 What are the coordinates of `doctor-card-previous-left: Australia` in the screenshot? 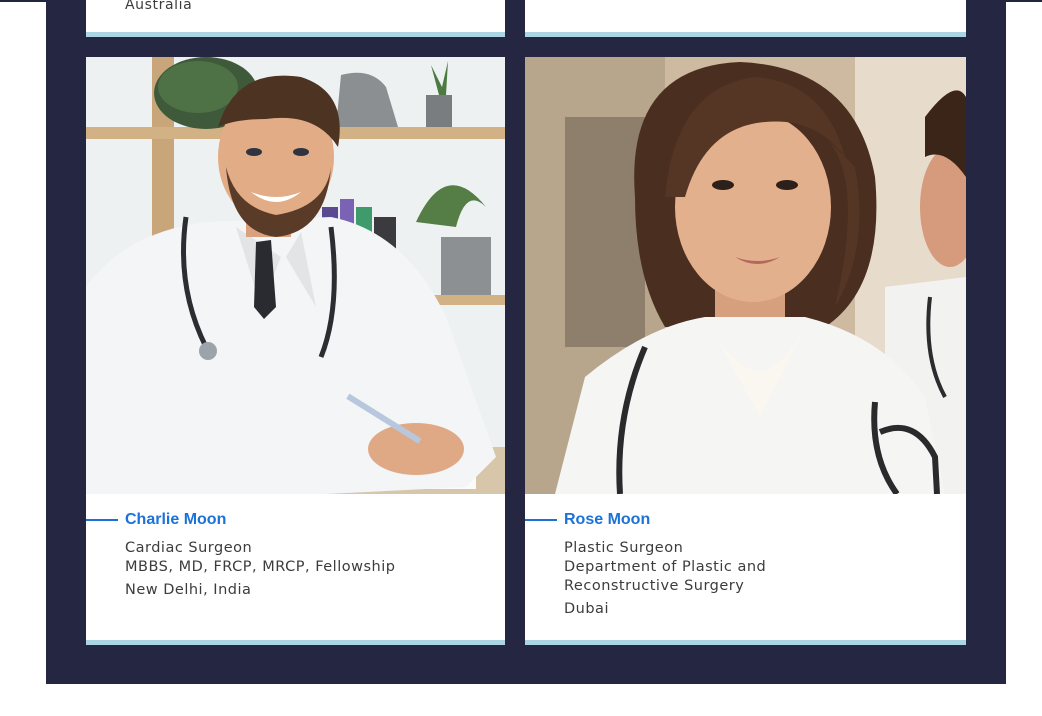 It's located at (295, 18).